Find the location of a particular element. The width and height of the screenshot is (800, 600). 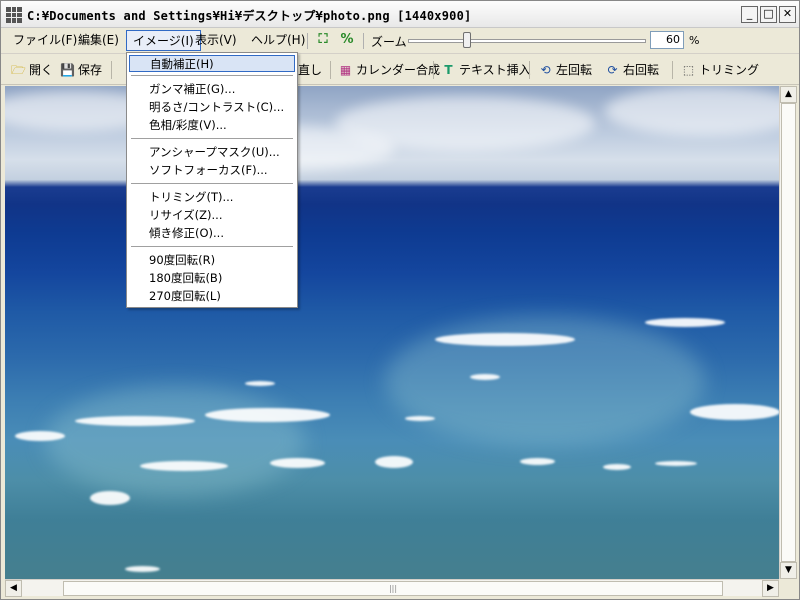

menu-auto-correct: 自動補正(H) is located at coordinates (212, 63).